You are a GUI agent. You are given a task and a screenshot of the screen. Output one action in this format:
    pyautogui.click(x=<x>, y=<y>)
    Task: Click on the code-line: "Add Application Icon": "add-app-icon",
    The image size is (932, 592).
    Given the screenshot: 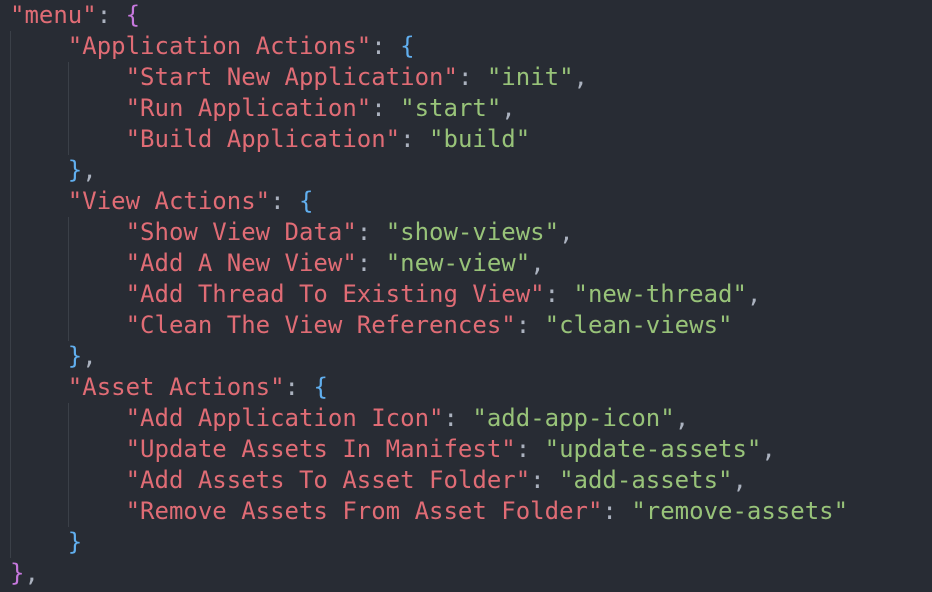 What is the action you would take?
    pyautogui.click(x=407, y=418)
    